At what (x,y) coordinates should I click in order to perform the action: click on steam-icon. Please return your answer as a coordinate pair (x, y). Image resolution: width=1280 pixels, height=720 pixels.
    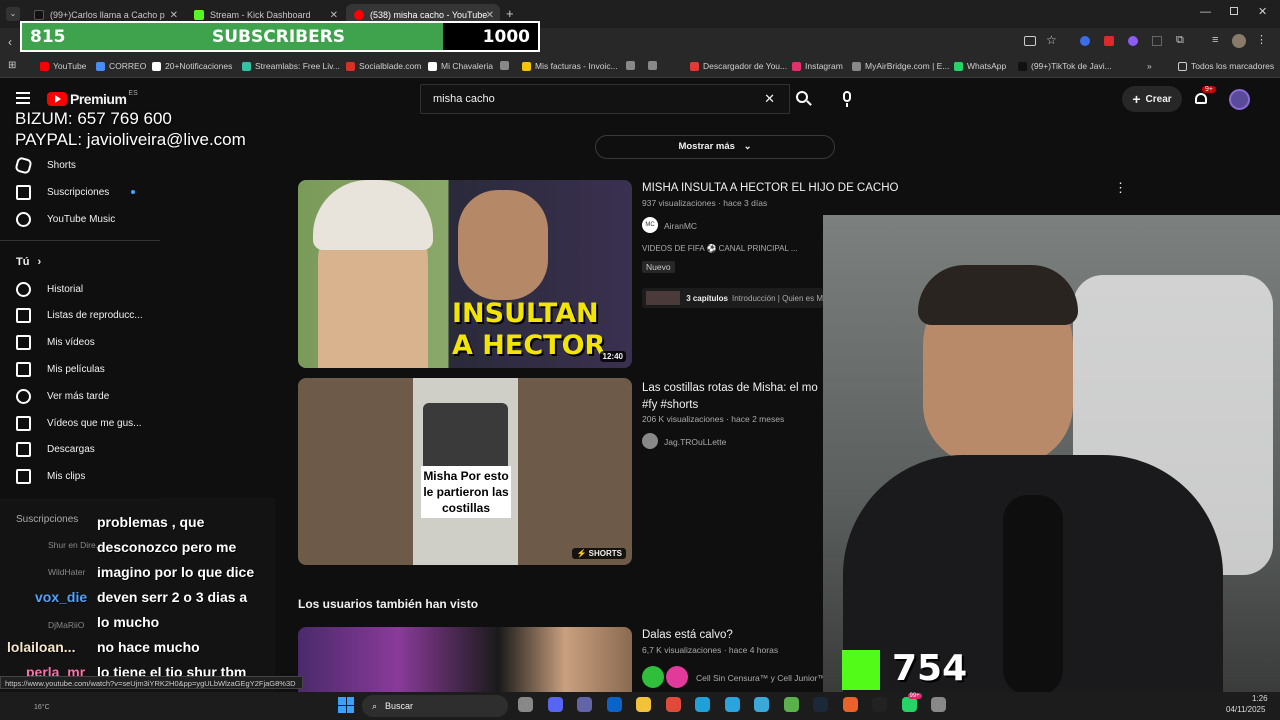
    Looking at the image, I should click on (820, 704).